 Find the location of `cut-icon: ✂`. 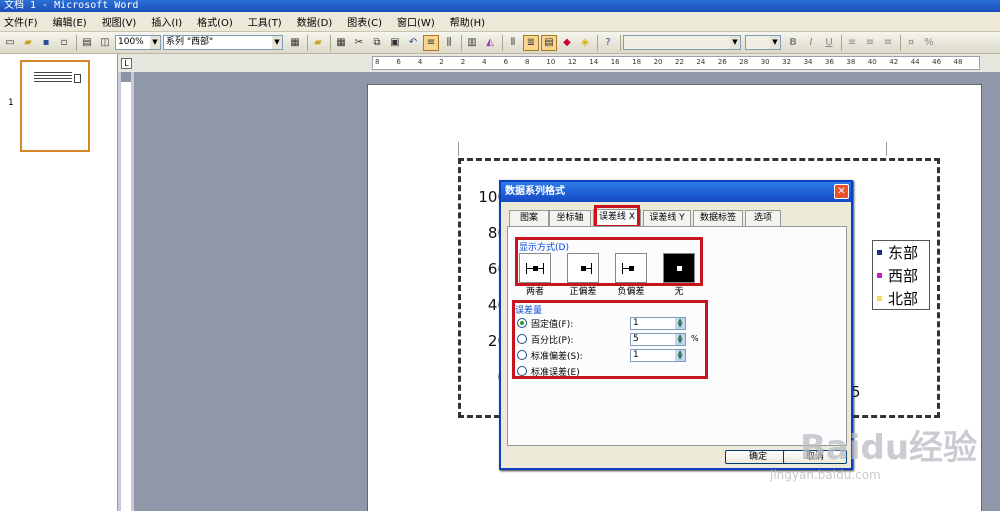

cut-icon: ✂ is located at coordinates (359, 43).